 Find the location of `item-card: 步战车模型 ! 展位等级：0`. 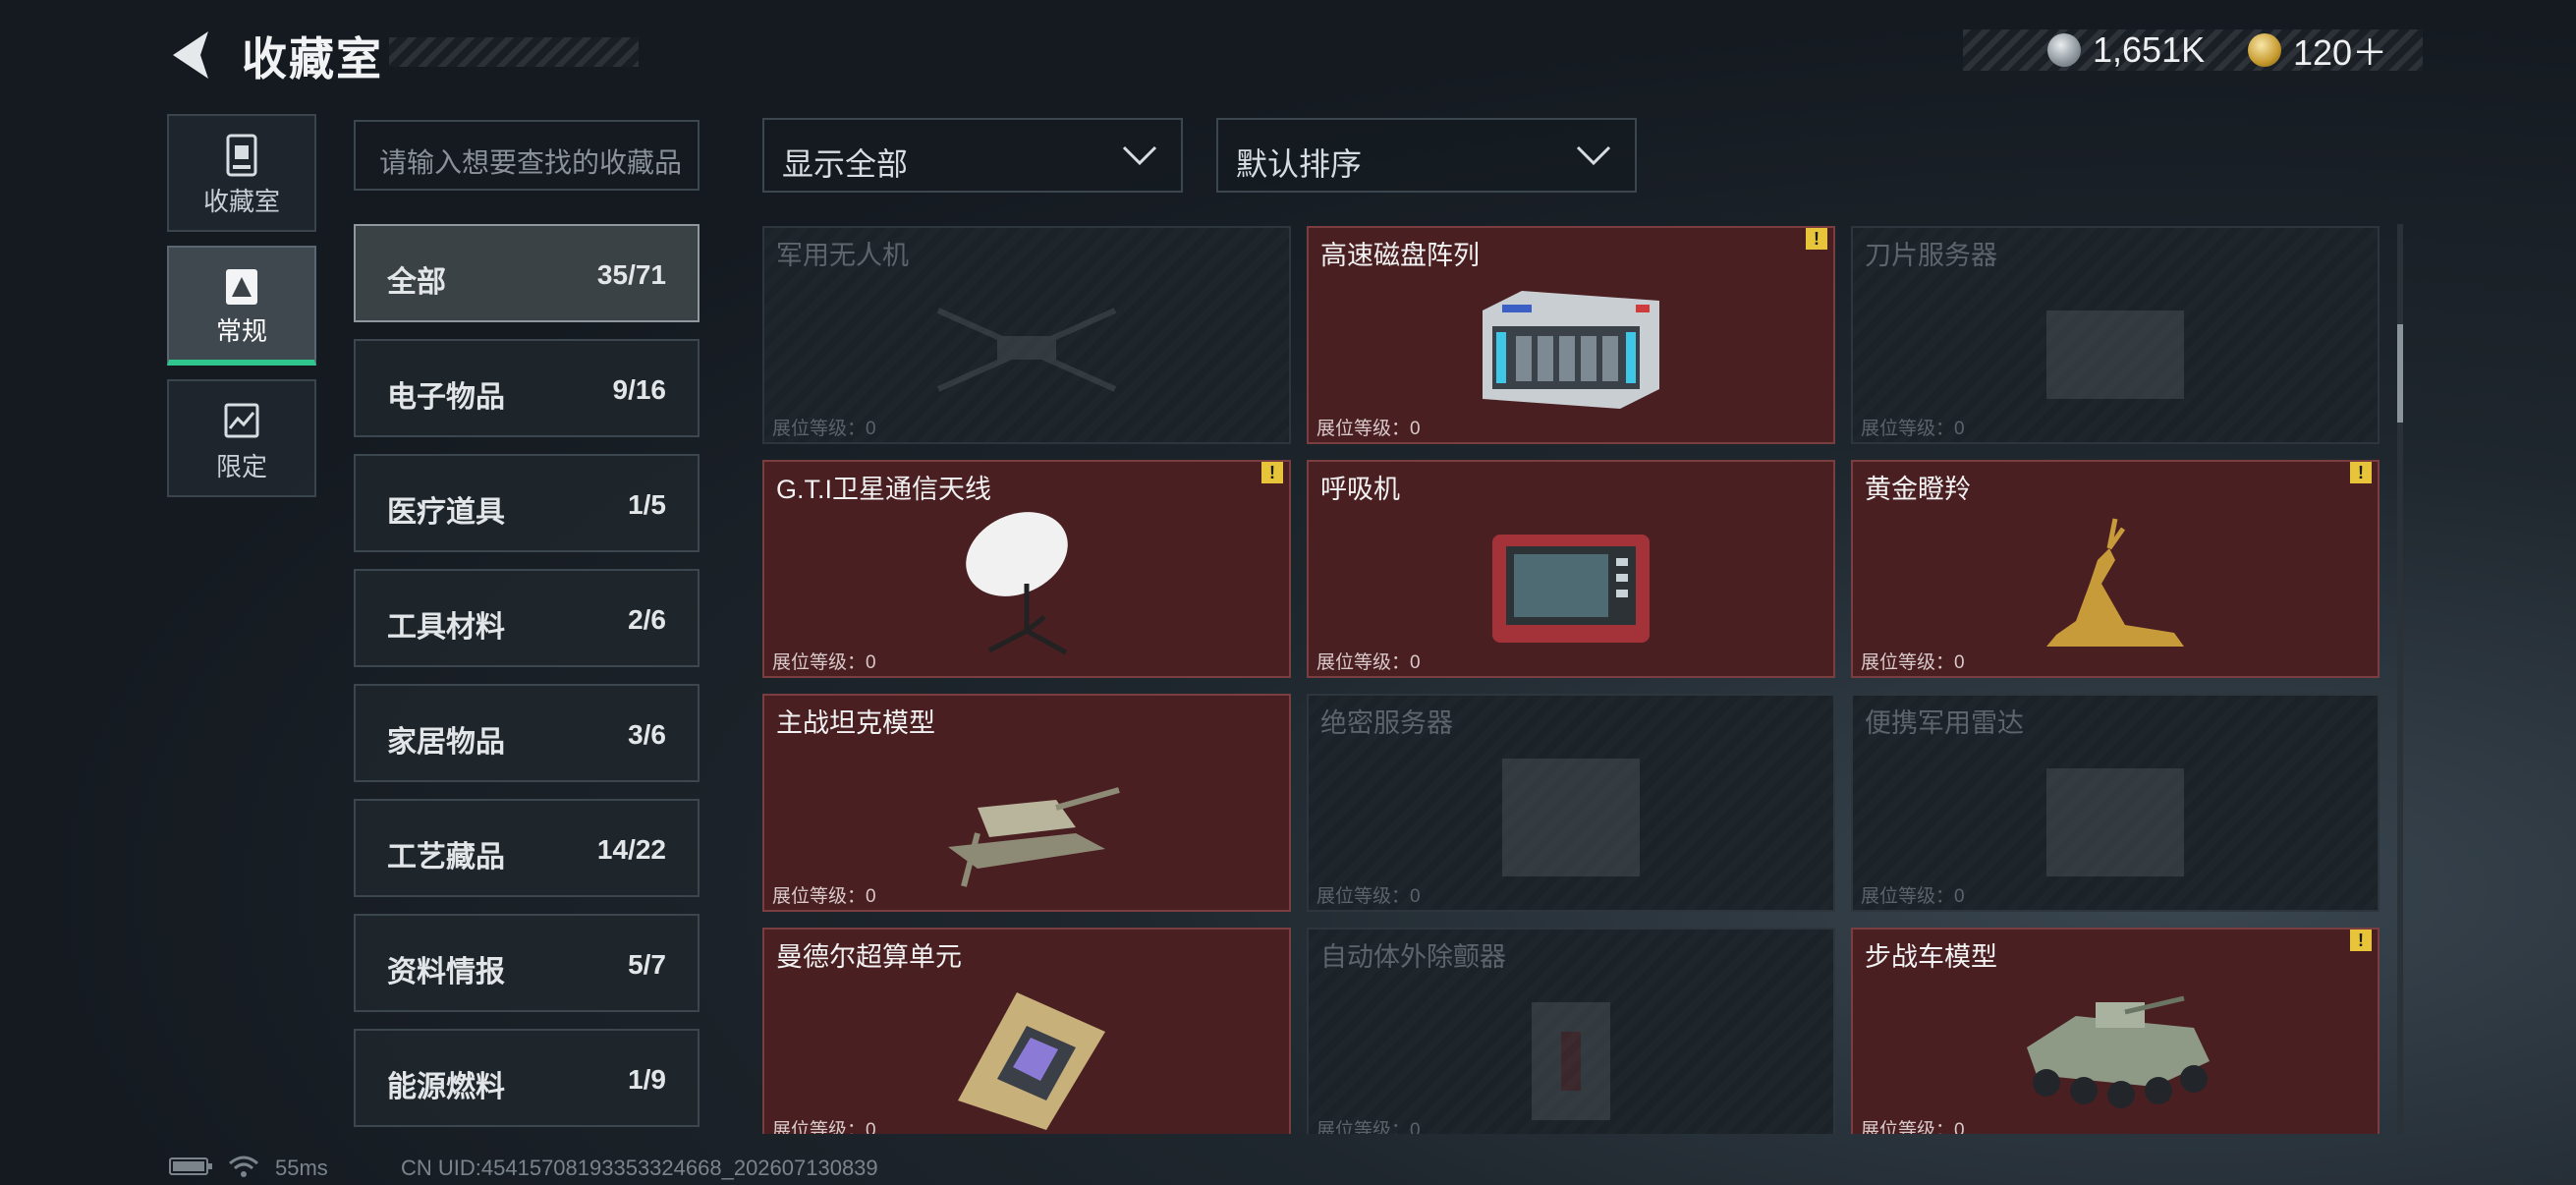

item-card: 步战车模型 ! 展位等级：0 is located at coordinates (2115, 1031).